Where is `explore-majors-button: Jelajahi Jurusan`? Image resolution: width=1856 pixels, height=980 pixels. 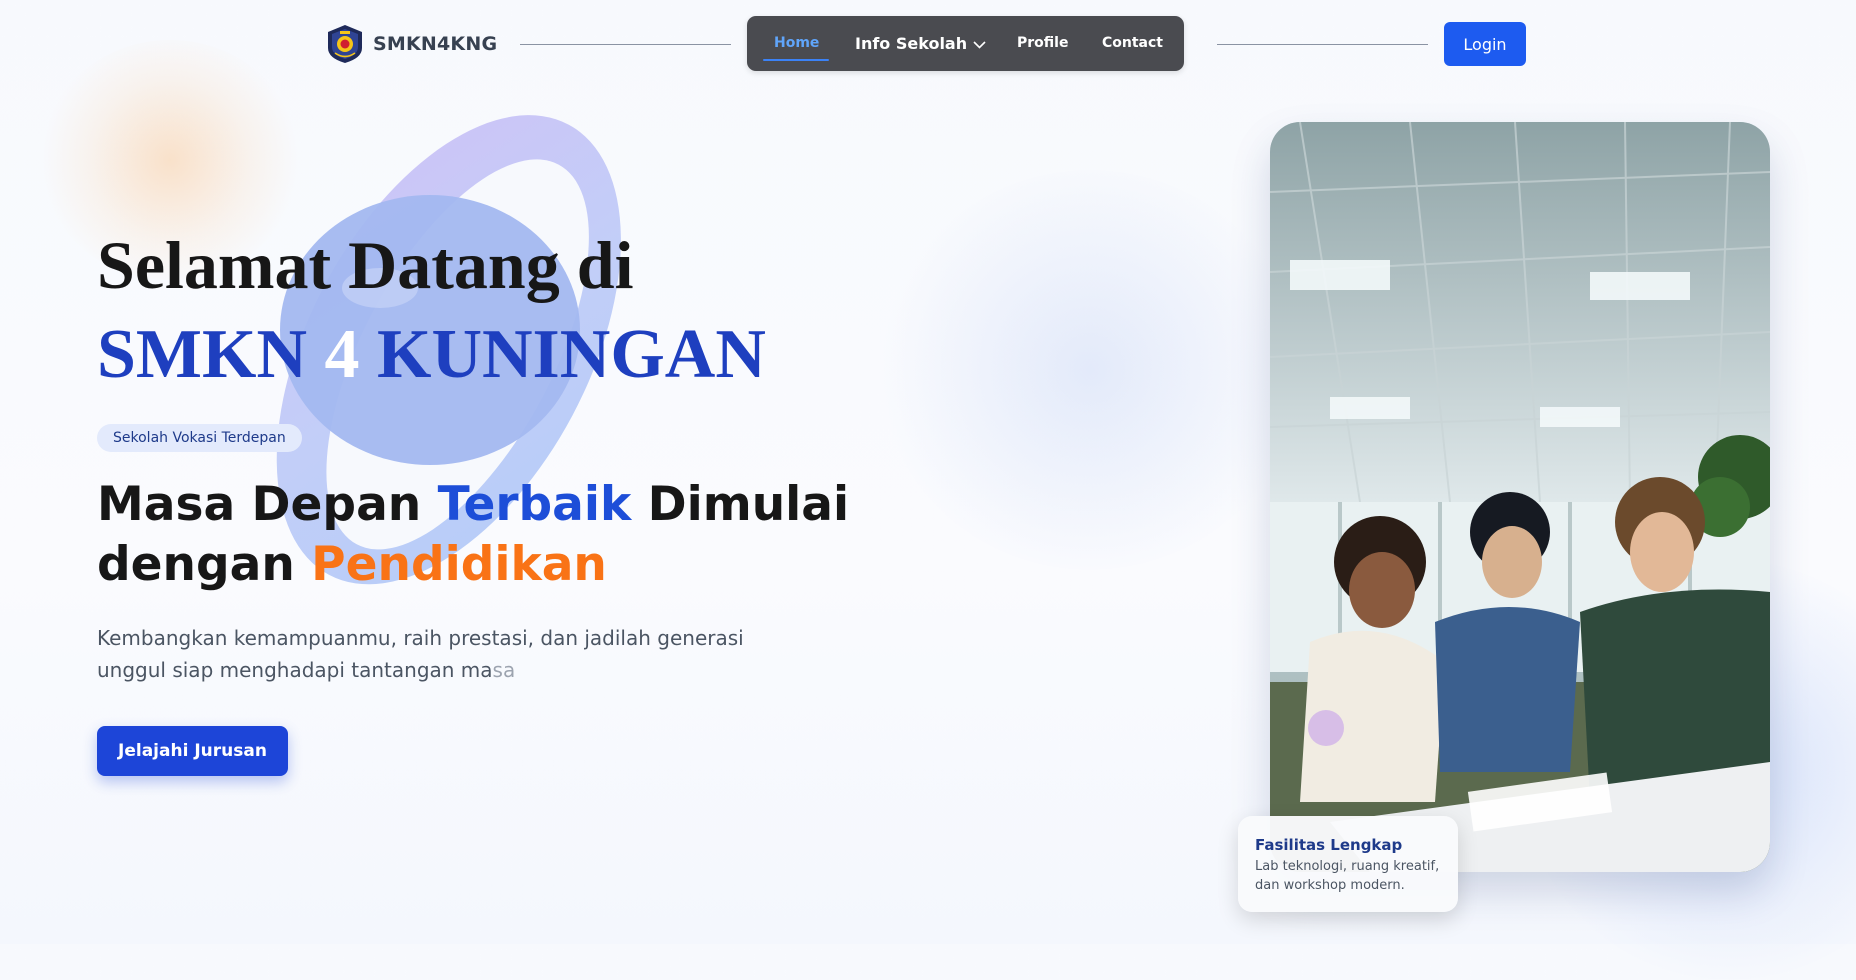 explore-majors-button: Jelajahi Jurusan is located at coordinates (192, 751).